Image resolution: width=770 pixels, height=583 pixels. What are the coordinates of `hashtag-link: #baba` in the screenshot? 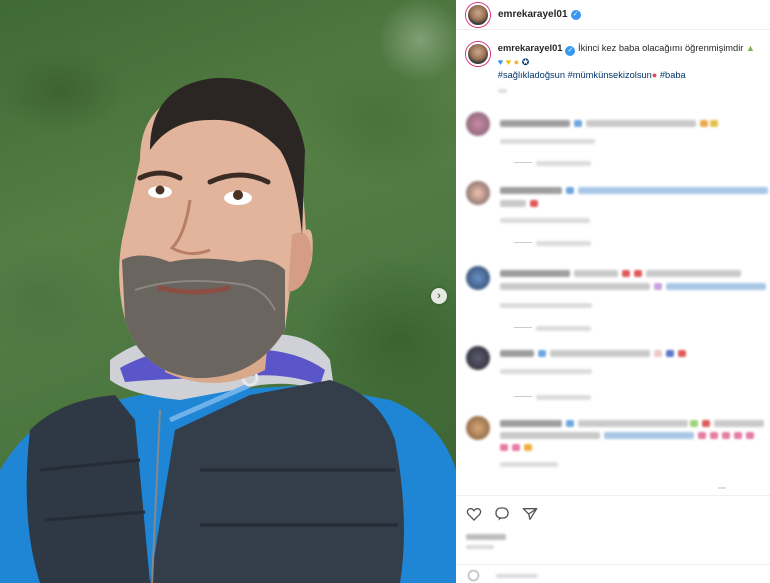 It's located at (673, 75).